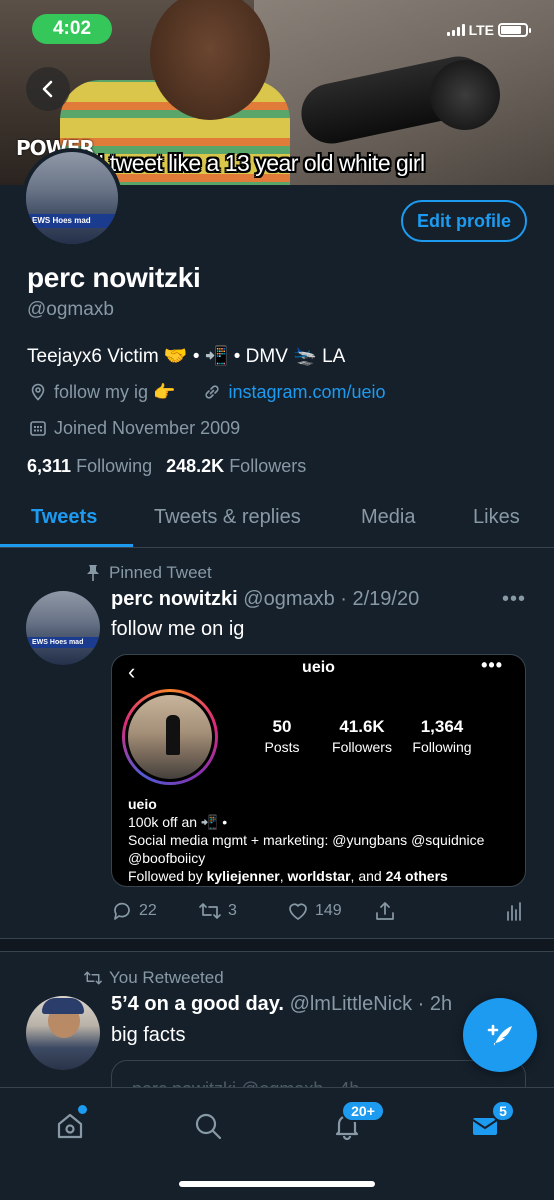 The width and height of the screenshot is (554, 1200). What do you see at coordinates (64, 517) in the screenshot?
I see `tab-tweets: Tweets` at bounding box center [64, 517].